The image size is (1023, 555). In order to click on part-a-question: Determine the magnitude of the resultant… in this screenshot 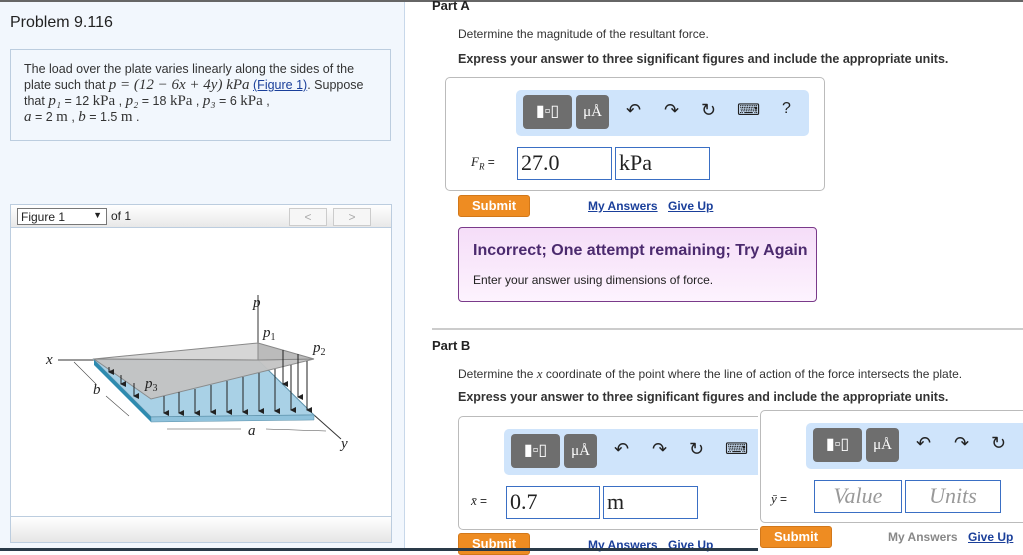, I will do `click(583, 34)`.